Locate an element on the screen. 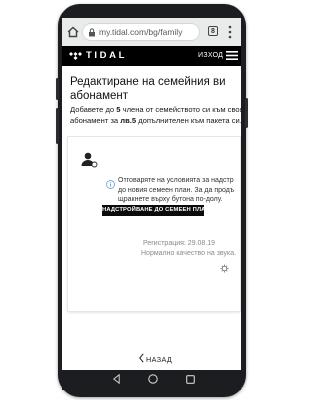 Image resolution: width=320 pixels, height=400 pixels. chevron-left-icon is located at coordinates (141, 358).